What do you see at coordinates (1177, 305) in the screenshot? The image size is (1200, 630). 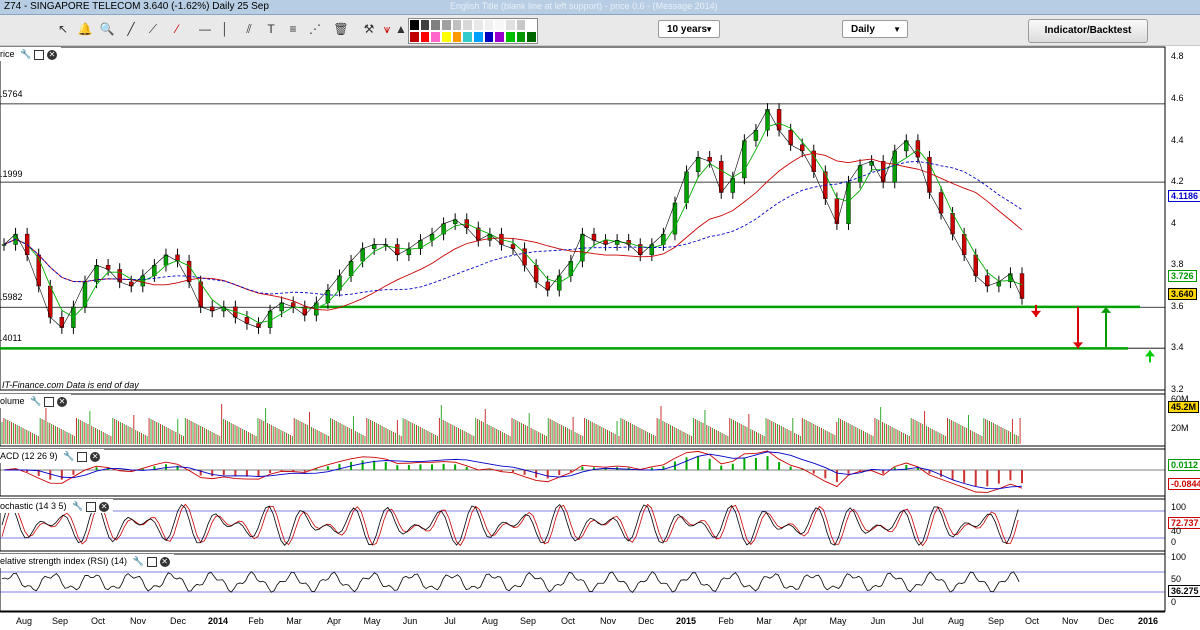 I see `price-axis-label: 3.6` at bounding box center [1177, 305].